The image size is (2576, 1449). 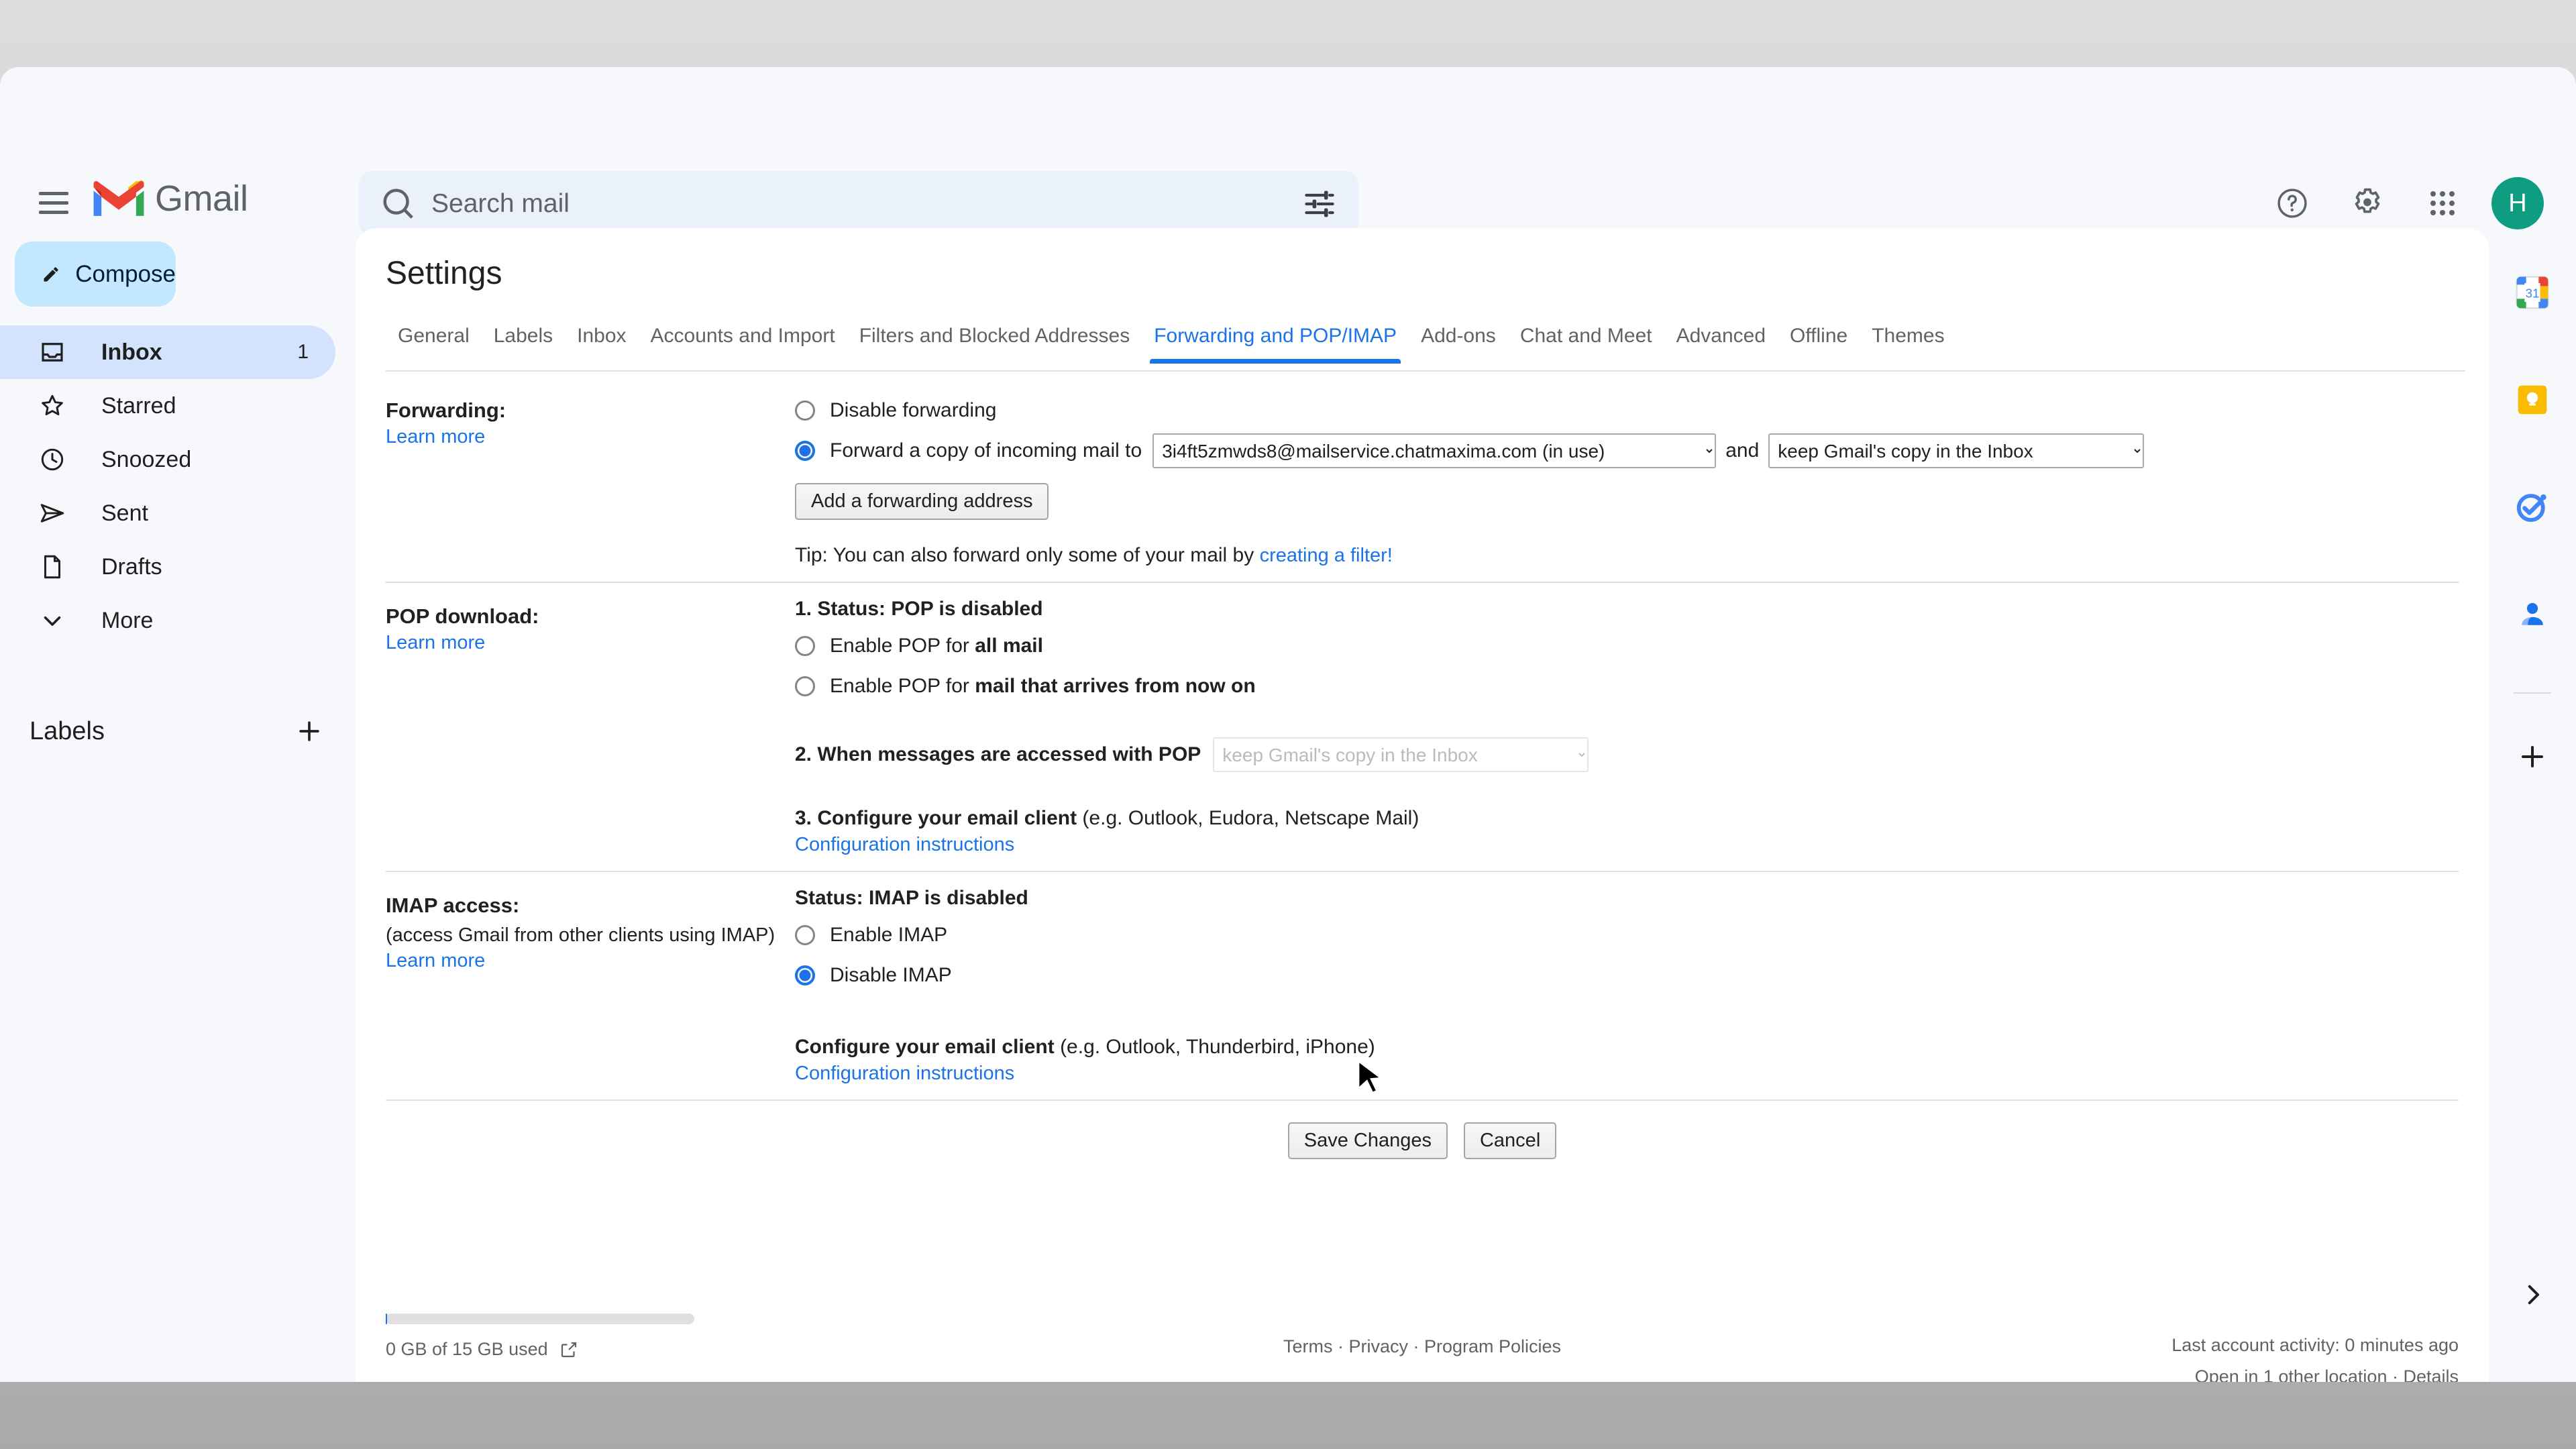 I want to click on tab-offline: Offline, so click(x=1819, y=343).